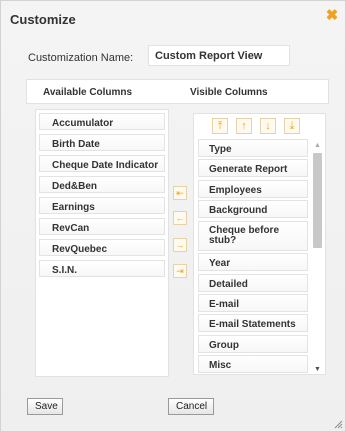 The width and height of the screenshot is (346, 432). I want to click on add-column-button: →, so click(180, 245).